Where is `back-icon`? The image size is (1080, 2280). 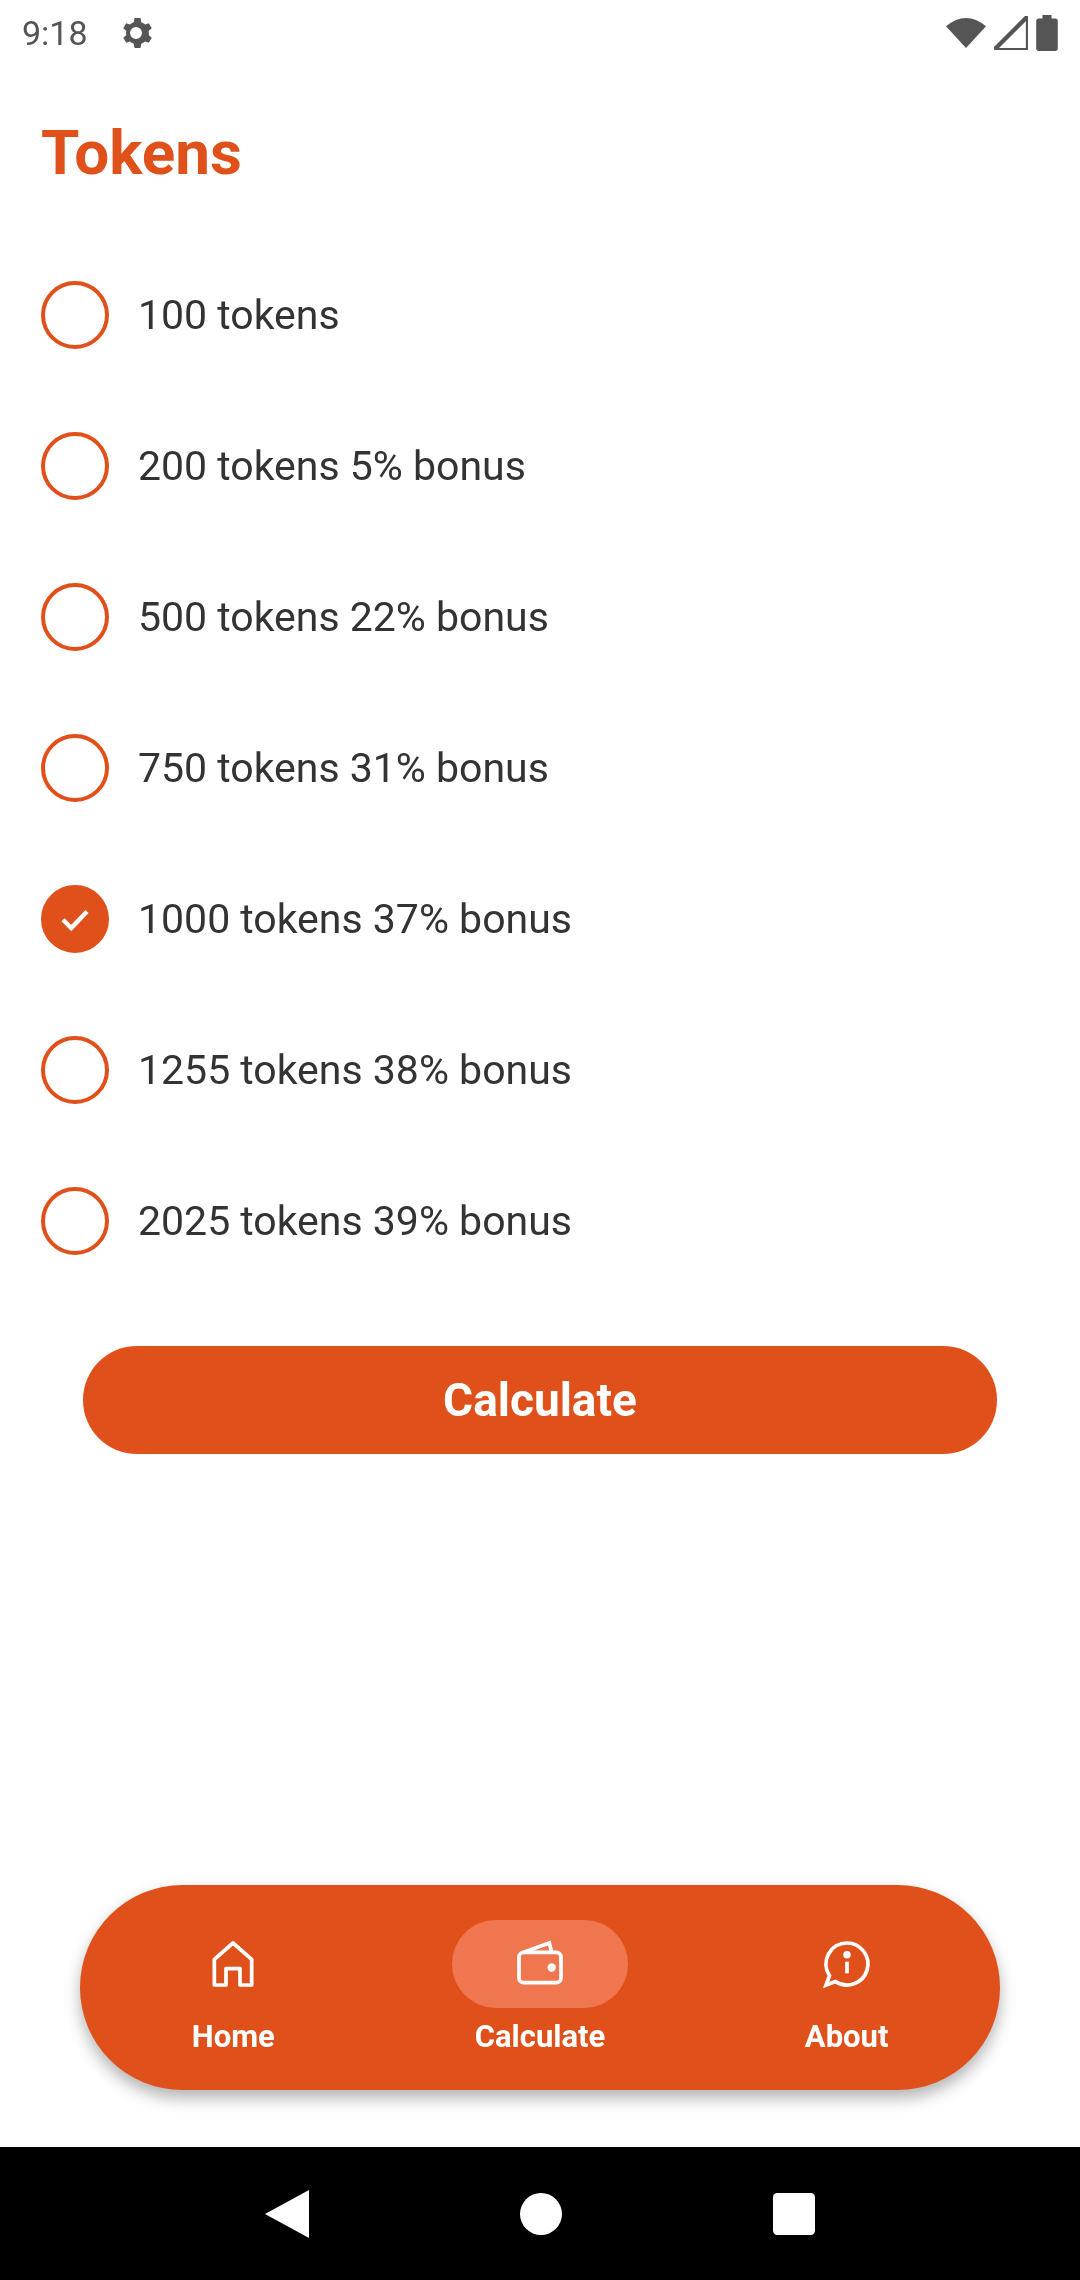
back-icon is located at coordinates (287, 2213).